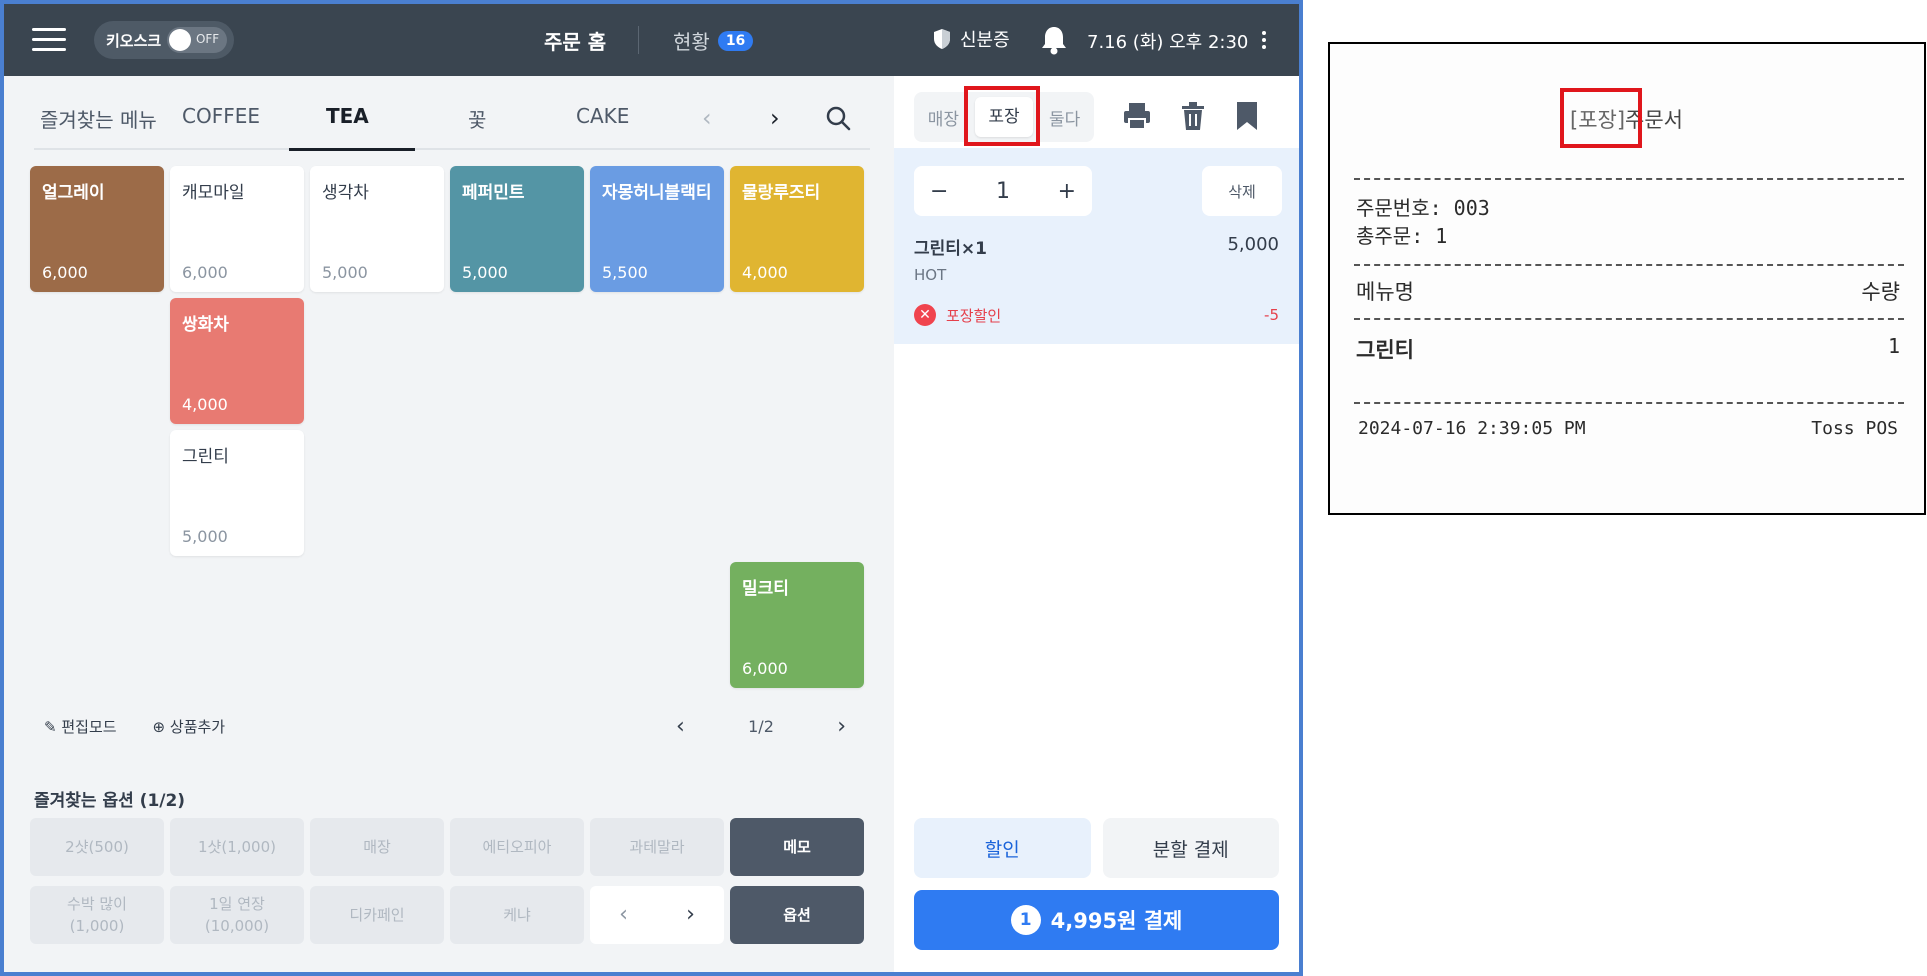 This screenshot has height=976, width=1927. I want to click on tab-favorites: 즐겨찾는 메뉴, so click(98, 118).